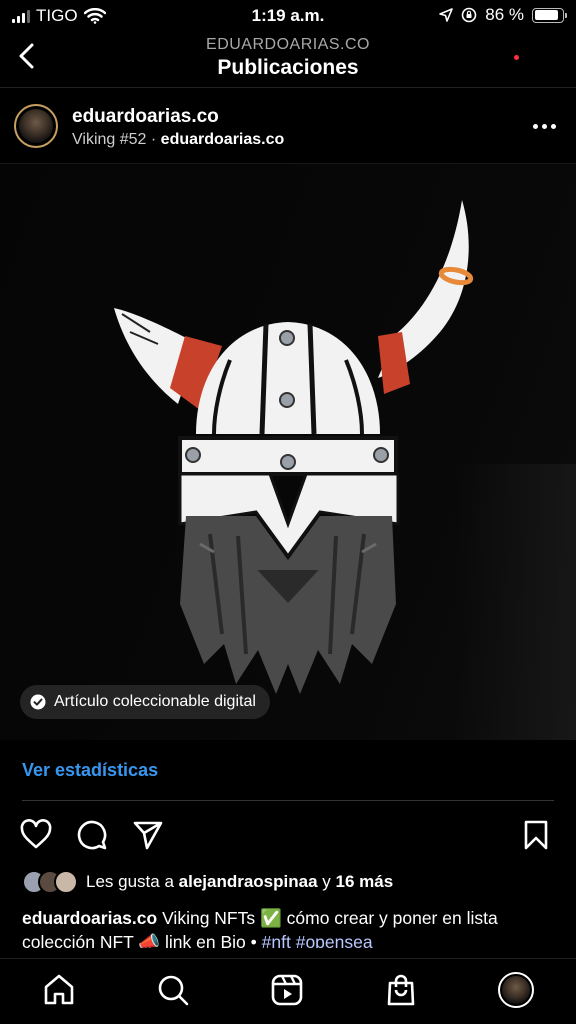  I want to click on view-insights-link: Ver estadísticas, so click(90, 770).